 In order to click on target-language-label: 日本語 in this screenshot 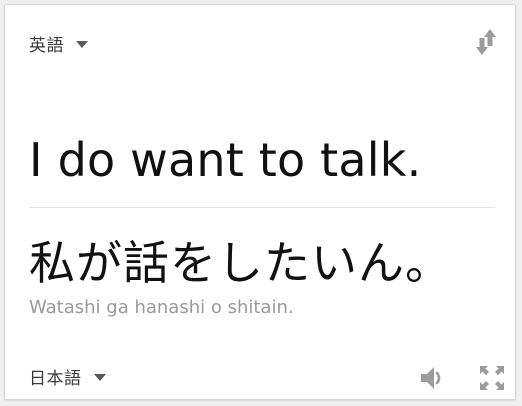, I will do `click(55, 379)`.